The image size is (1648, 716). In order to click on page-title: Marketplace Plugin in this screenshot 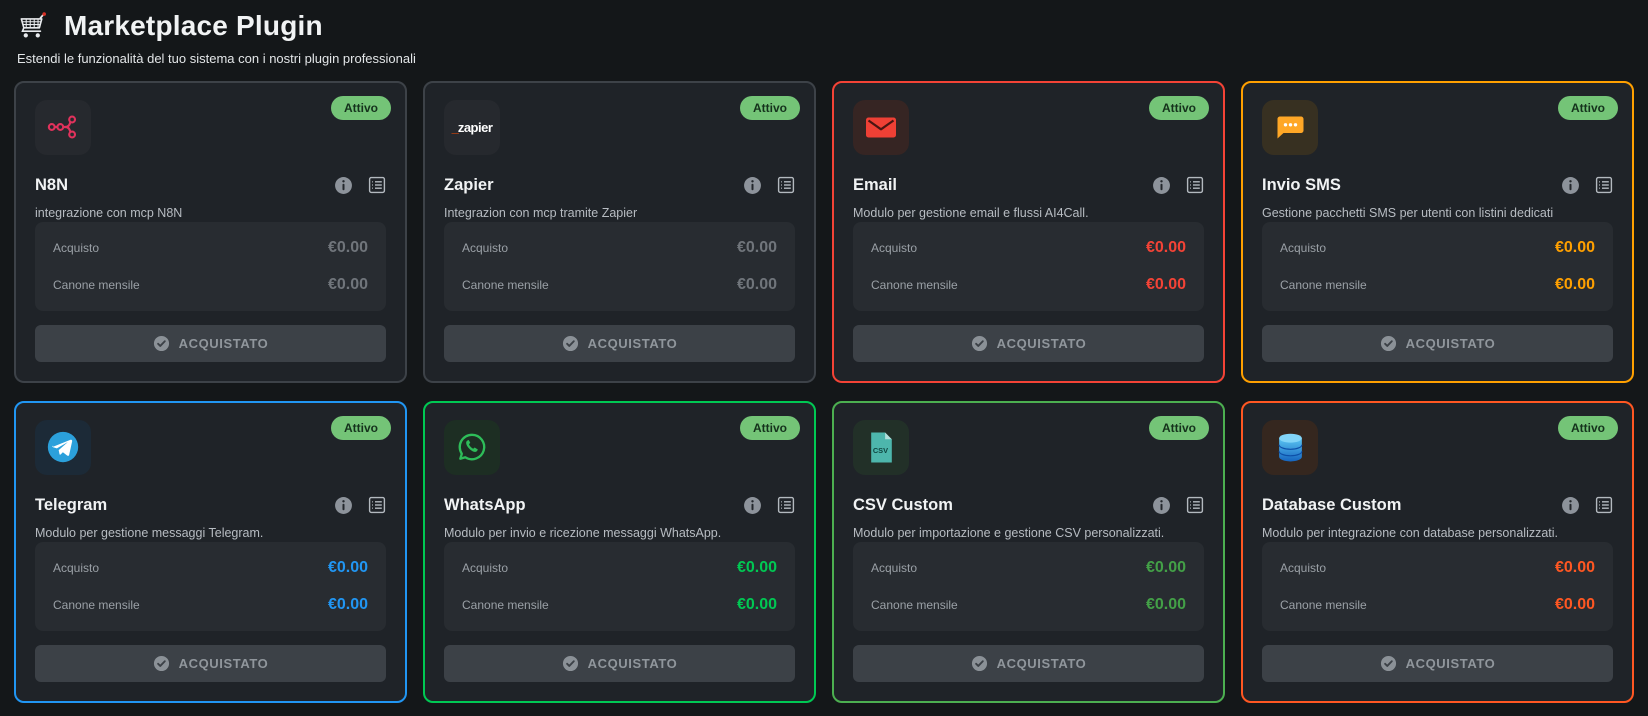, I will do `click(193, 25)`.